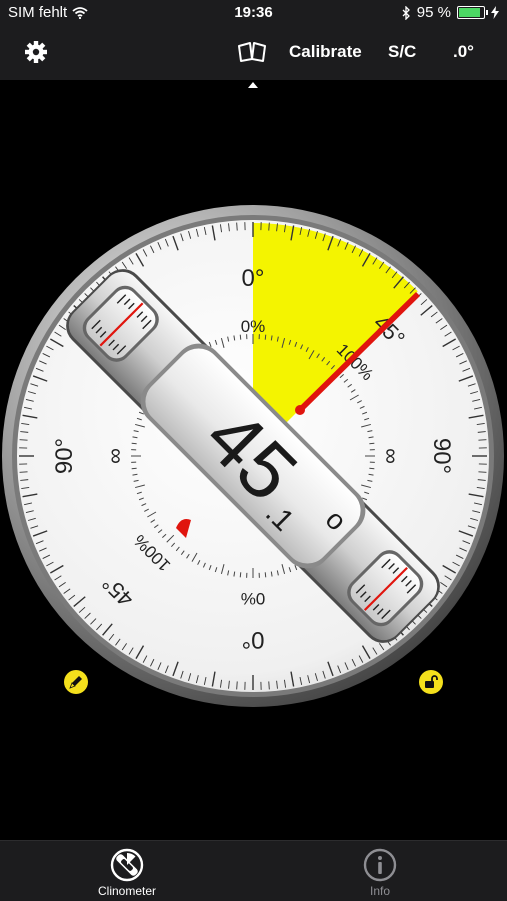 The image size is (507, 901). What do you see at coordinates (391, 456) in the screenshot?
I see `label-inf-right: ∞` at bounding box center [391, 456].